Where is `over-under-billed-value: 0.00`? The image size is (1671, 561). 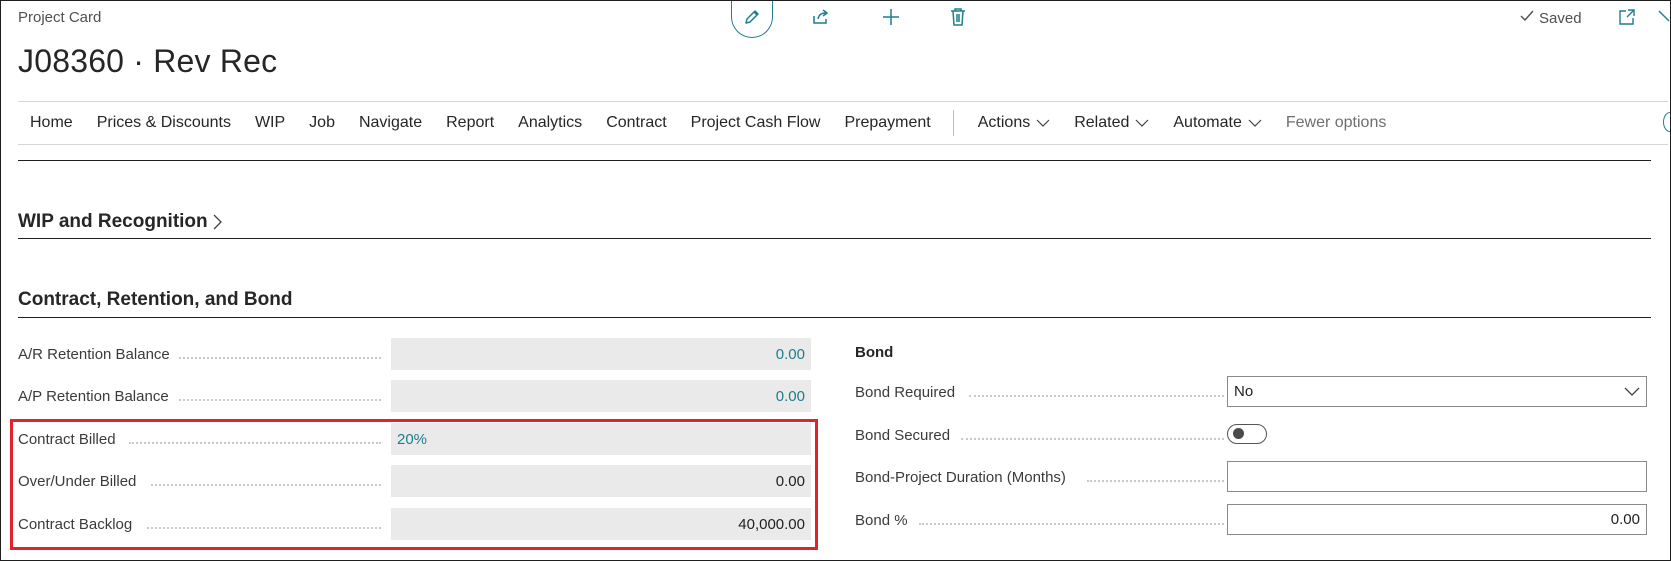 over-under-billed-value: 0.00 is located at coordinates (601, 481).